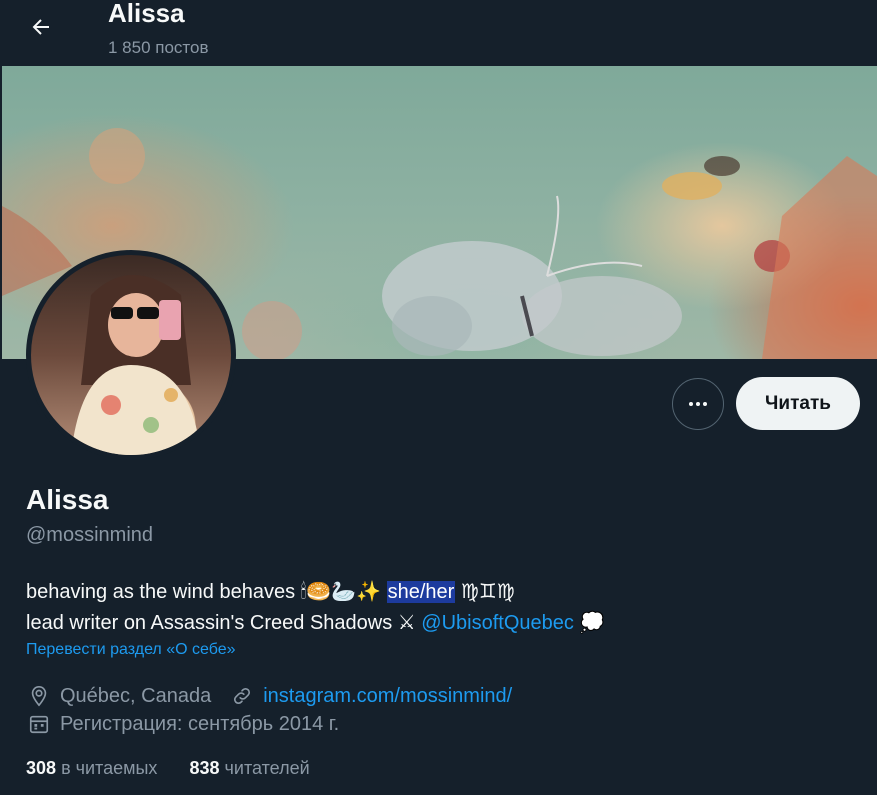 This screenshot has width=877, height=795. What do you see at coordinates (90, 535) in the screenshot?
I see `profile-handle: @mossinmind` at bounding box center [90, 535].